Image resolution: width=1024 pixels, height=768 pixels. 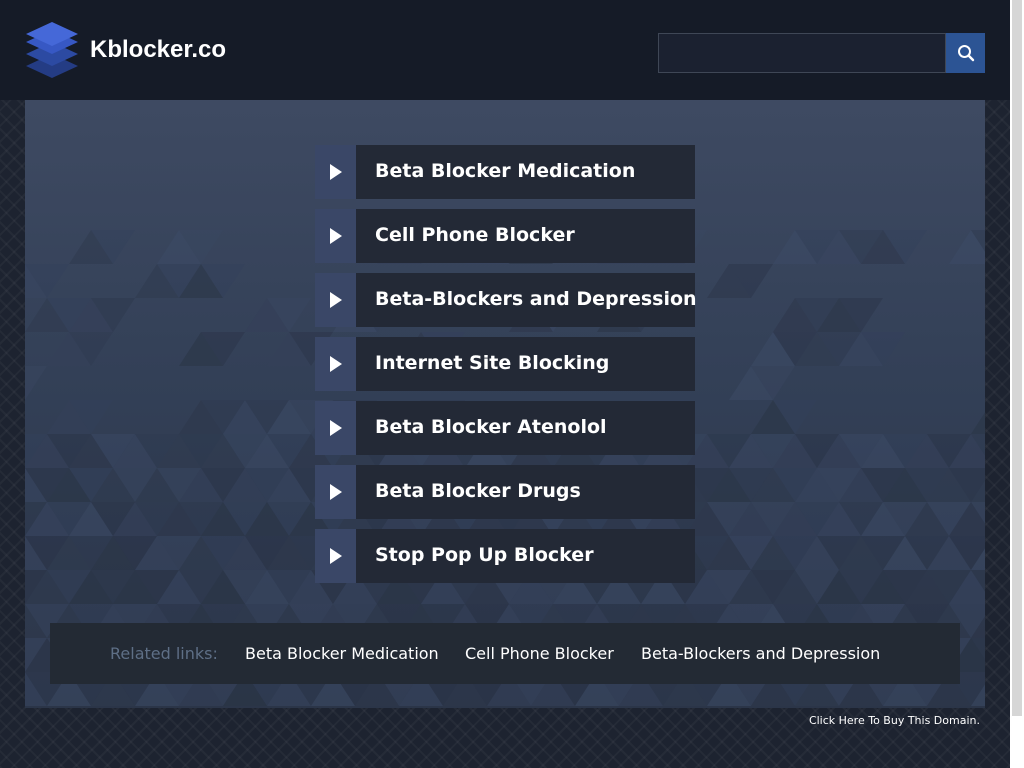 I want to click on site-title: Kblocker.co, so click(x=158, y=50).